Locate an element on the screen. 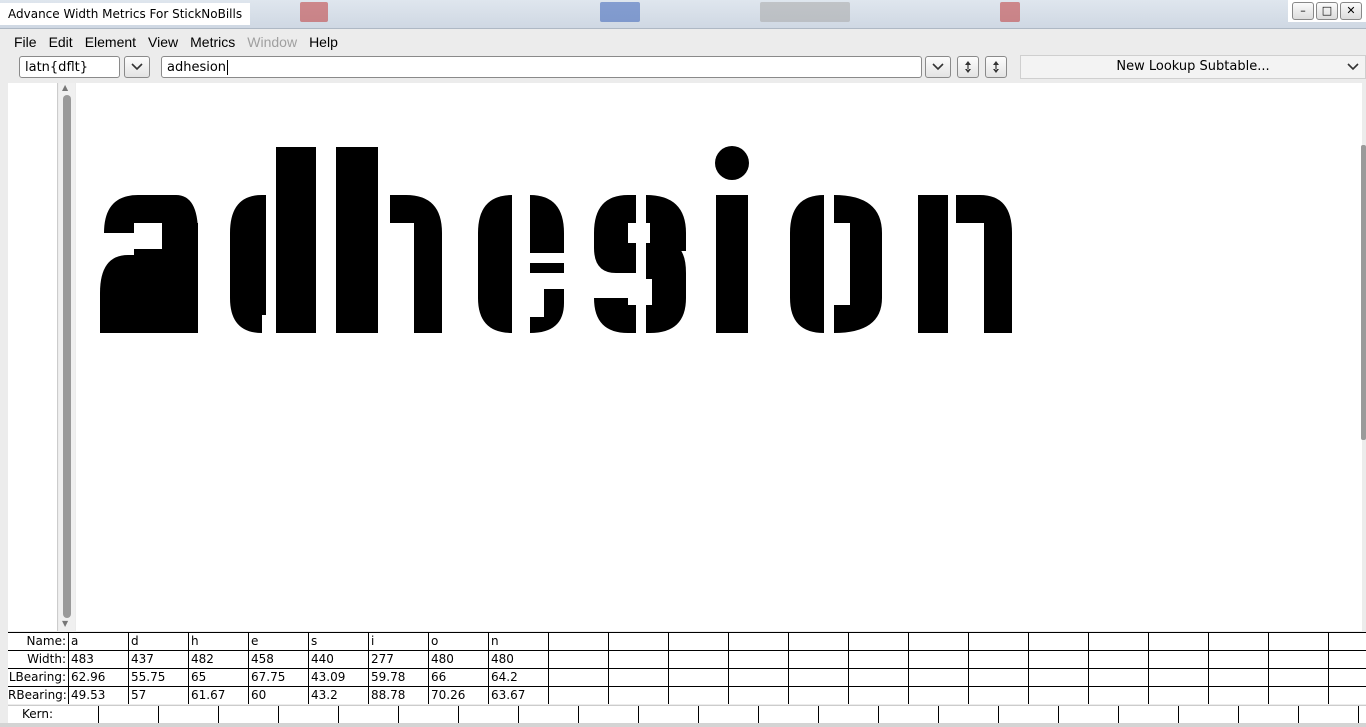  glyph-name-cell: i is located at coordinates (398, 642).